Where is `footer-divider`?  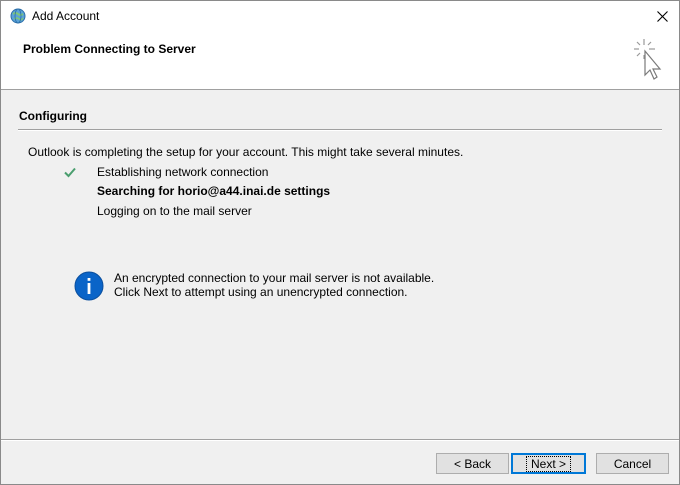 footer-divider is located at coordinates (340, 440).